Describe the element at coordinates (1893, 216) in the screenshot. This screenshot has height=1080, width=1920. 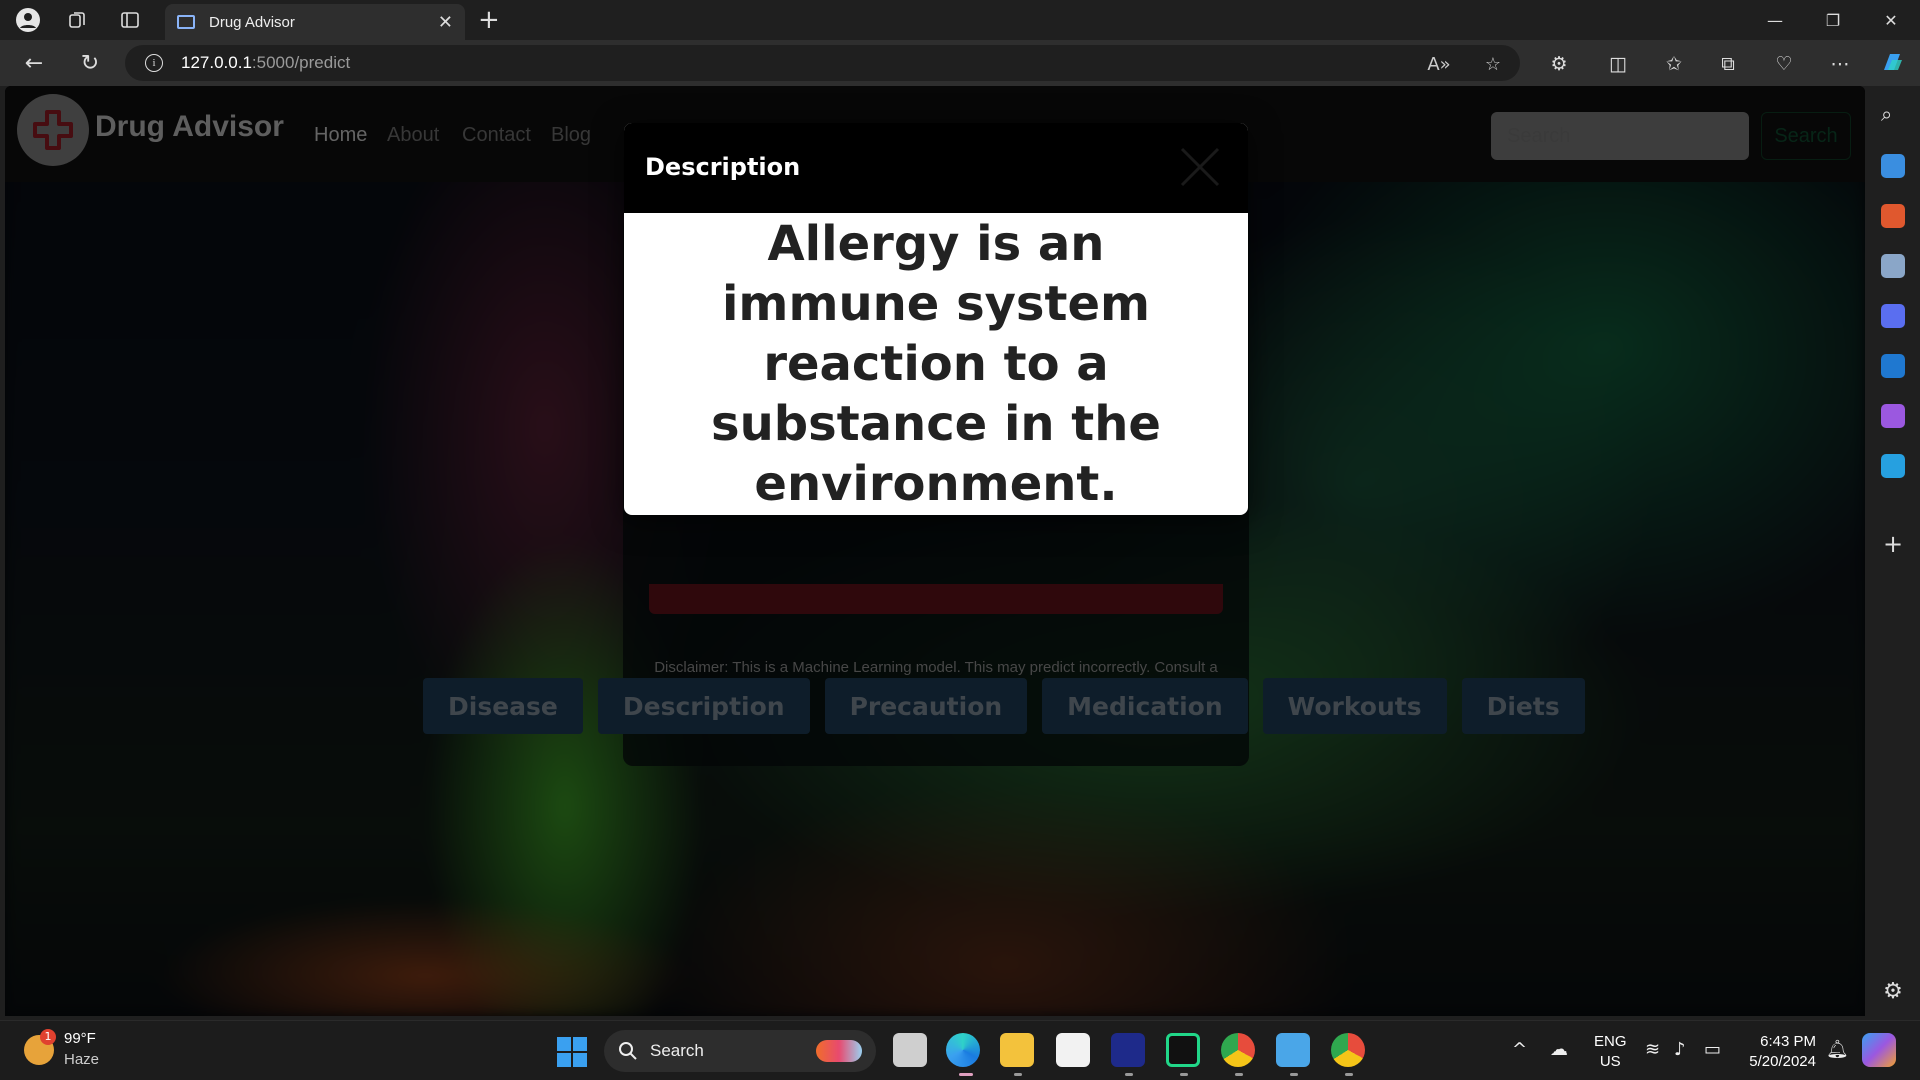
I see `tools-icon` at that location.